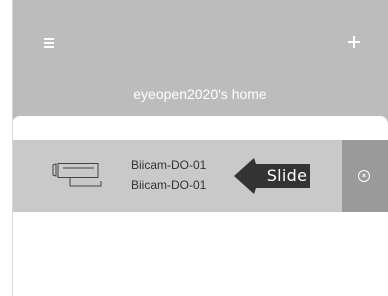 The width and height of the screenshot is (388, 296). I want to click on plus-icon, so click(354, 42).